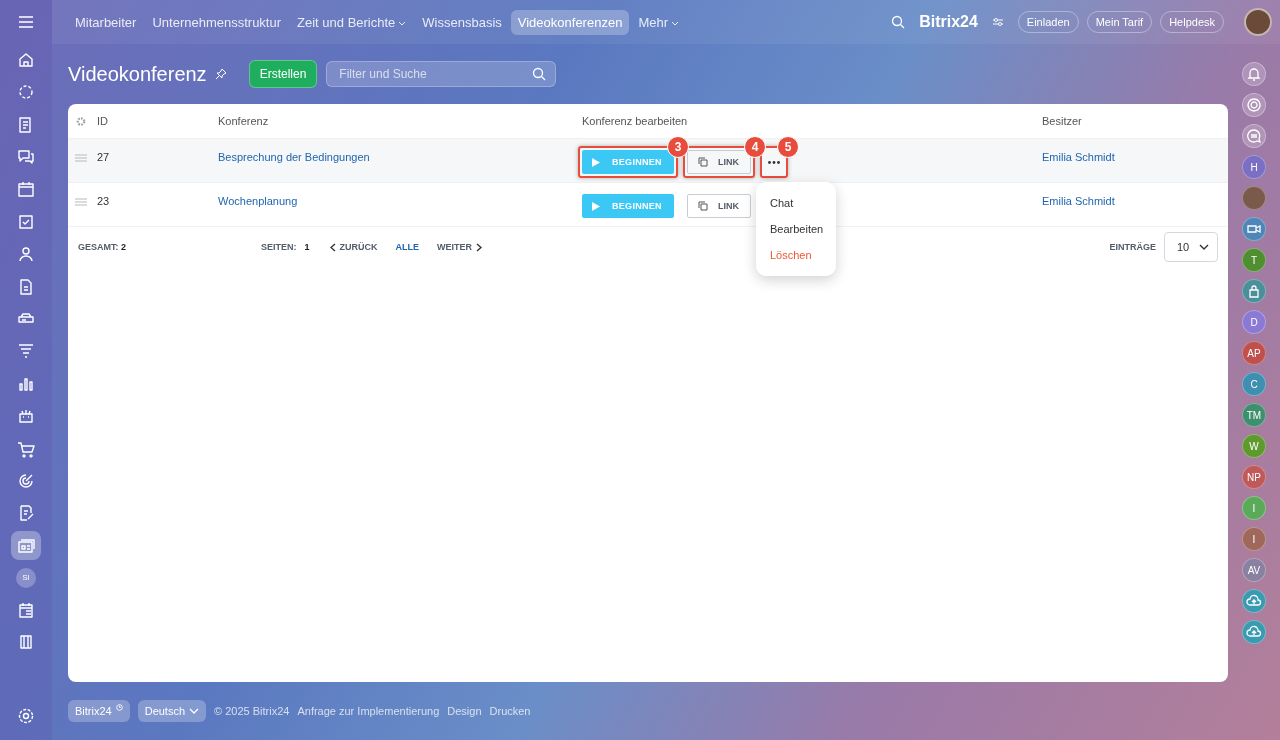  Describe the element at coordinates (119, 707) in the screenshot. I see `clock-icon` at that location.